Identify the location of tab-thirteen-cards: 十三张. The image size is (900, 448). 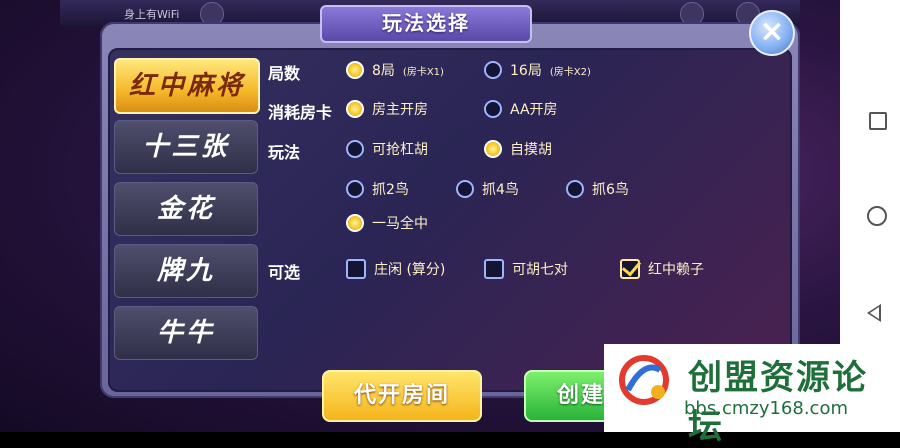
(186, 147).